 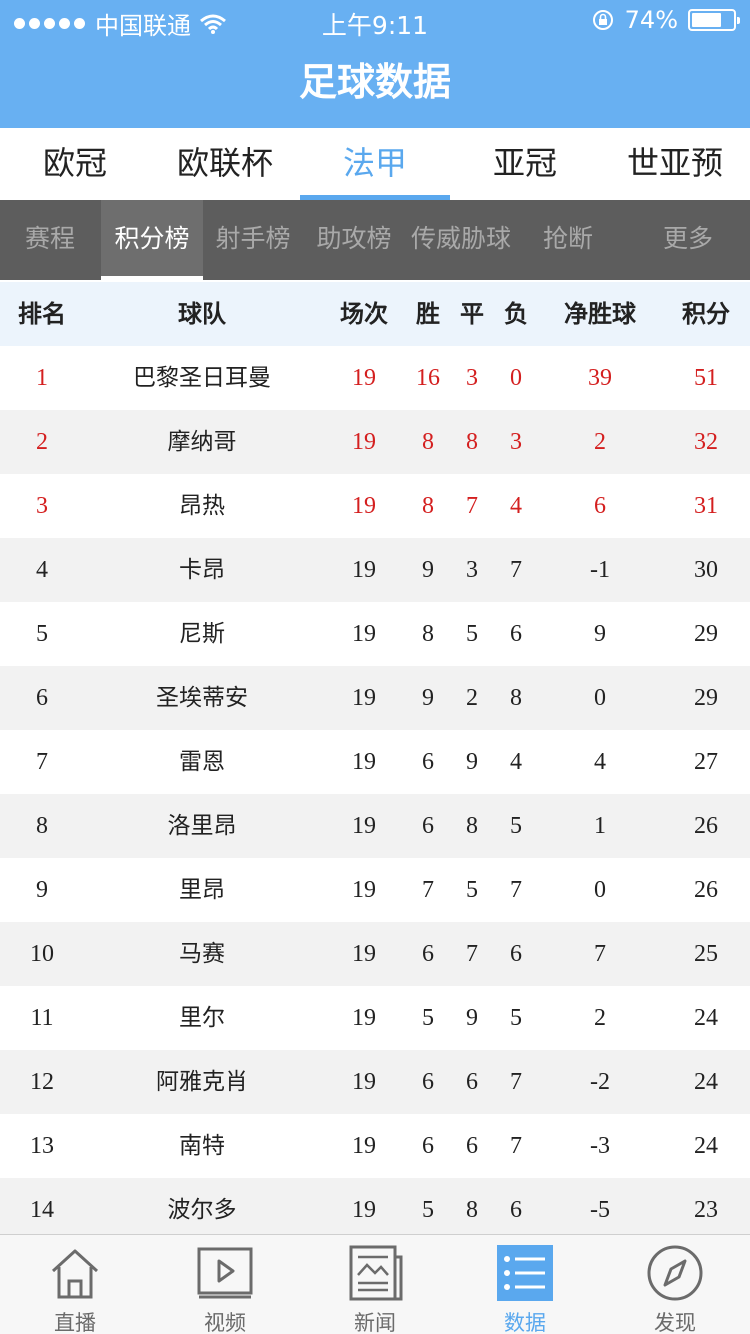 What do you see at coordinates (42, 634) in the screenshot?
I see `cell-rank: 5` at bounding box center [42, 634].